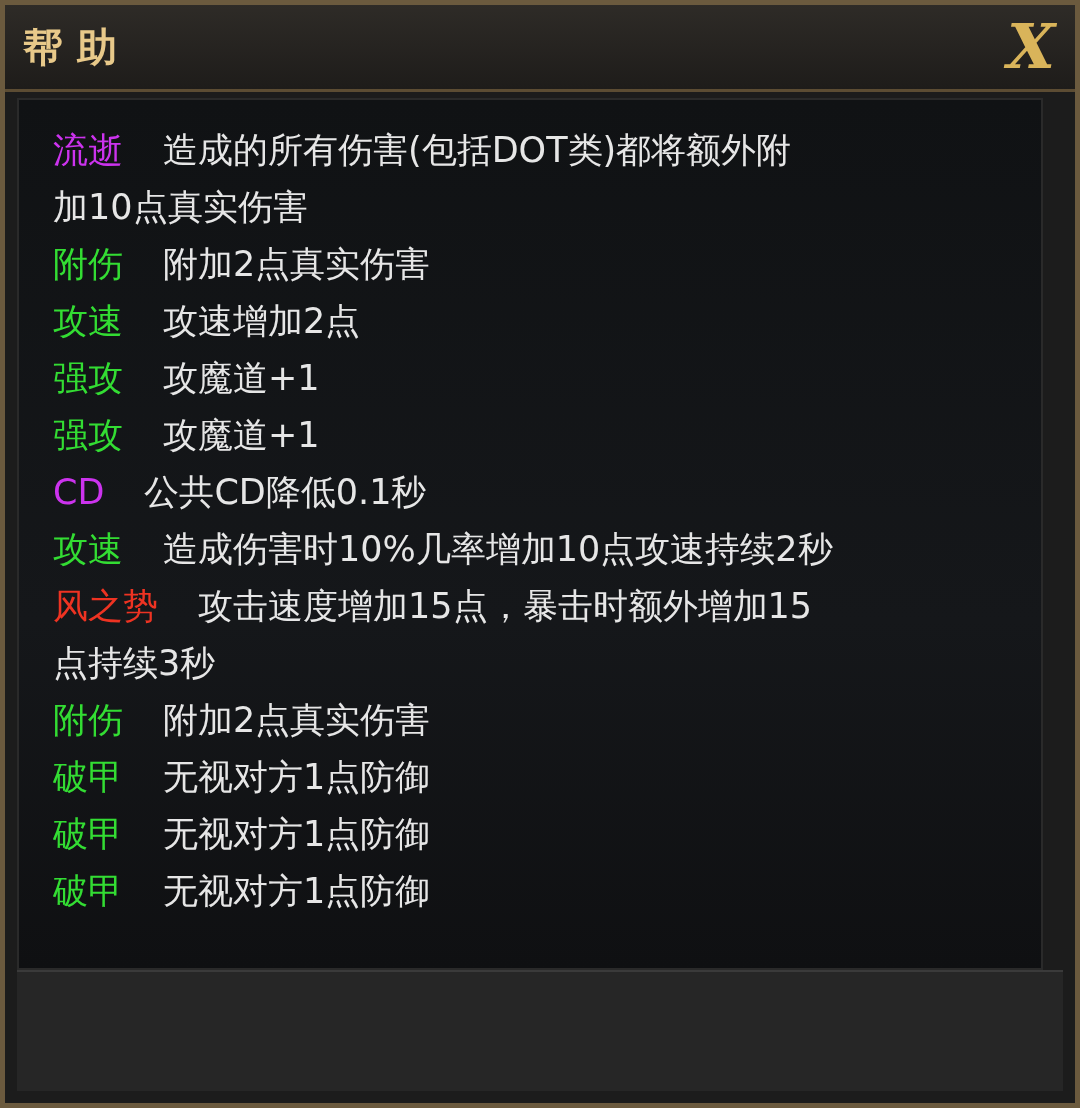  What do you see at coordinates (70, 47) in the screenshot?
I see `window-title: 帮 助` at bounding box center [70, 47].